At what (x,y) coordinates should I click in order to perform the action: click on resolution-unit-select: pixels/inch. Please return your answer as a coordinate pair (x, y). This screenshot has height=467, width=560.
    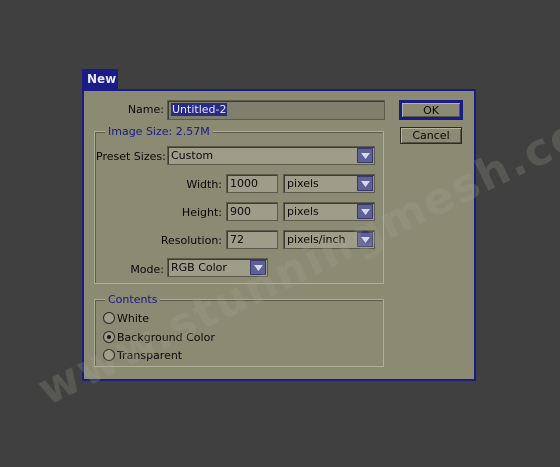
    Looking at the image, I should click on (329, 239).